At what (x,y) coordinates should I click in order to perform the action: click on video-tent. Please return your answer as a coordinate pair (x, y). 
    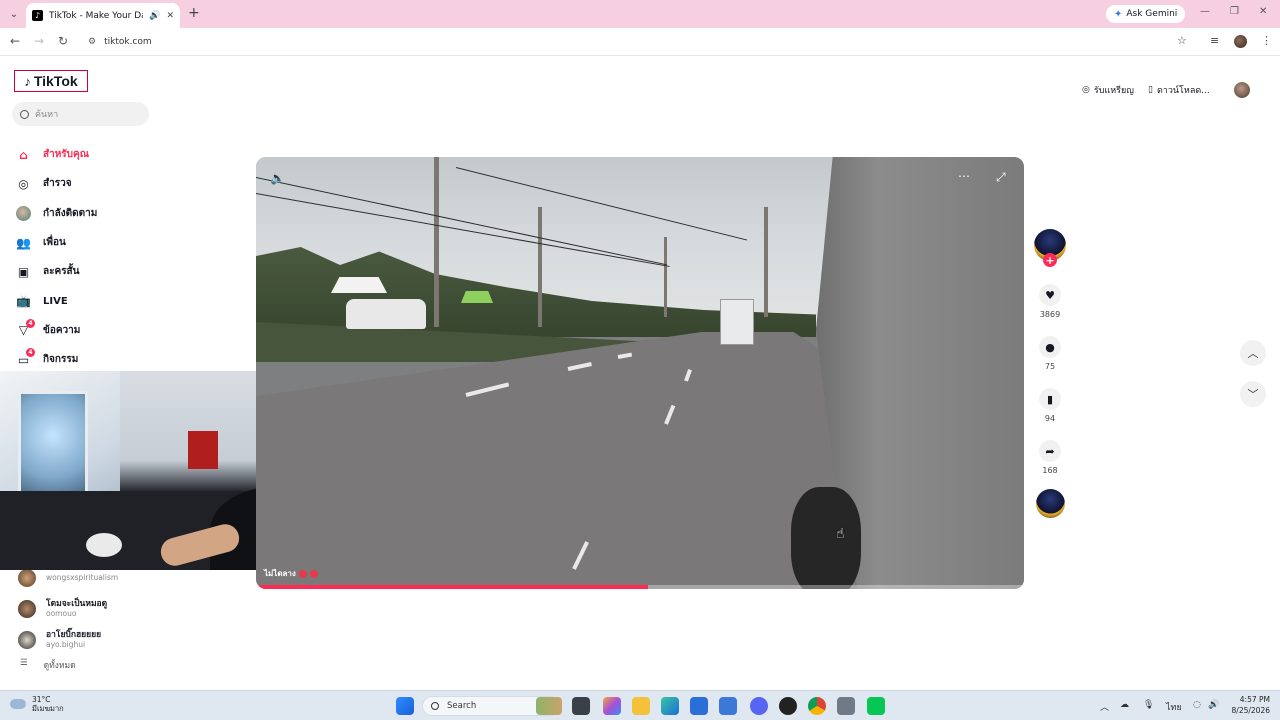
    Looking at the image, I should click on (359, 285).